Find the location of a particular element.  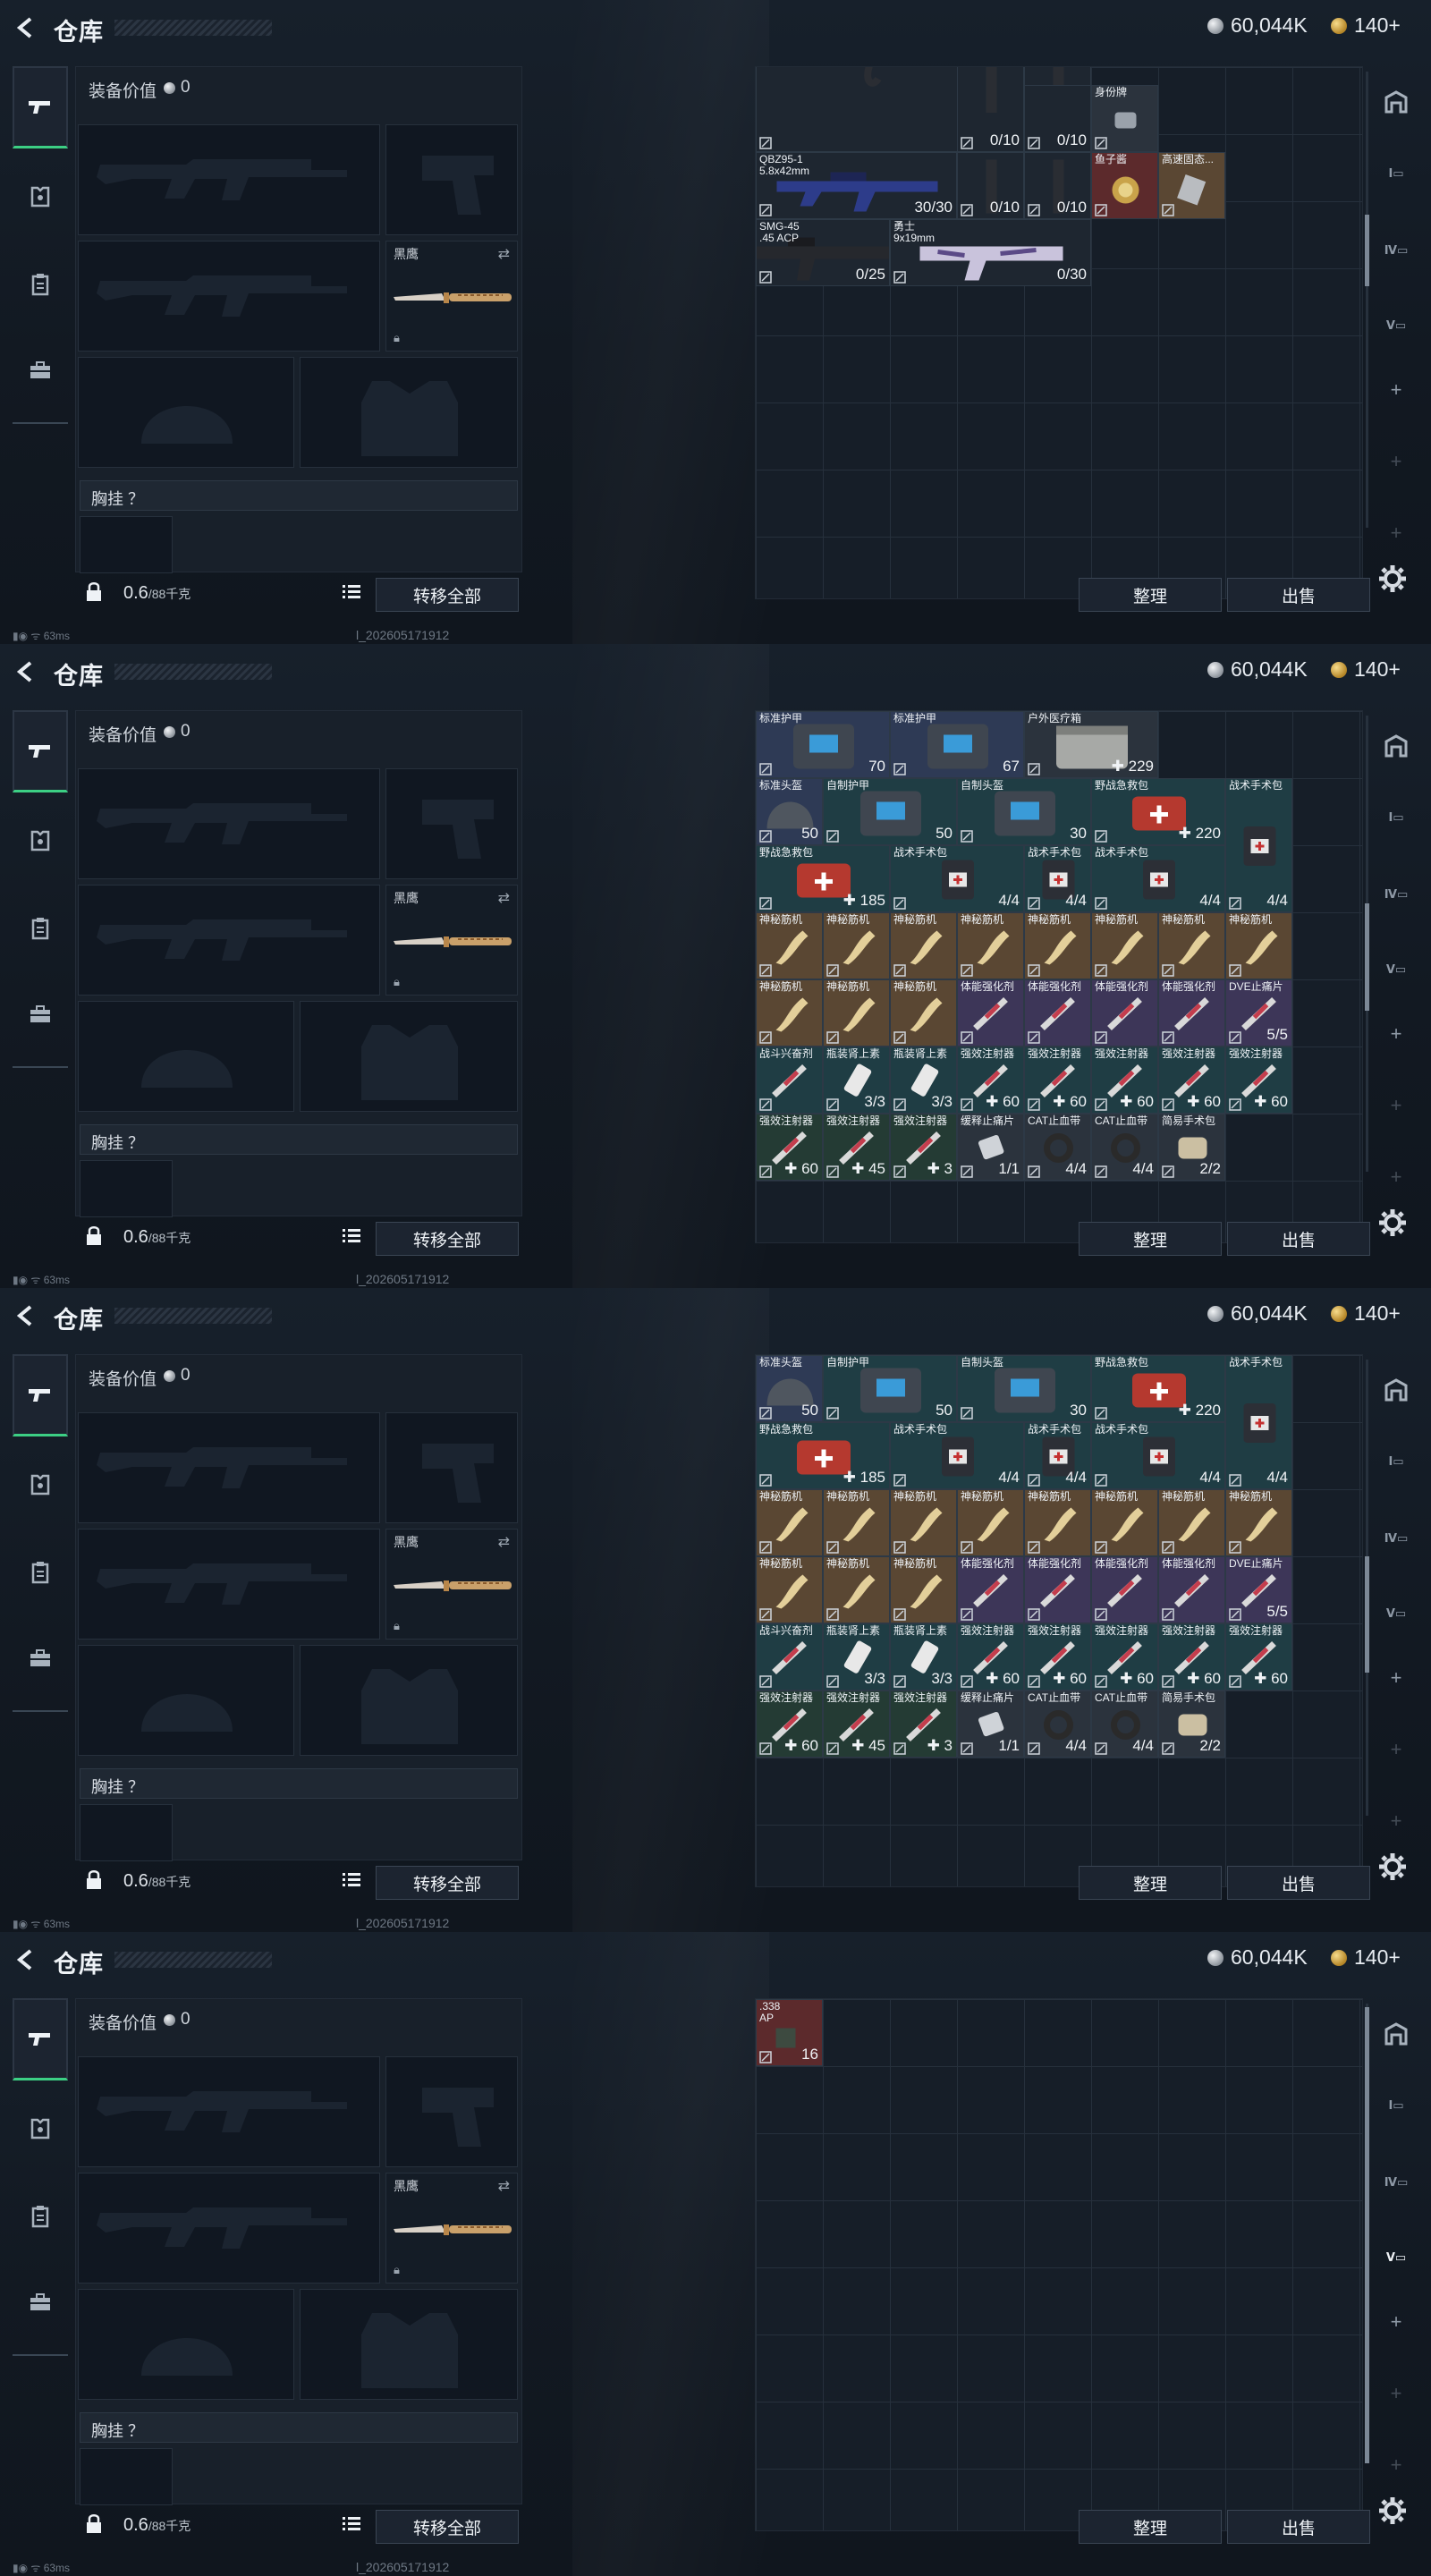

stash-item: 简易手术包 2/2 is located at coordinates (1192, 1724).